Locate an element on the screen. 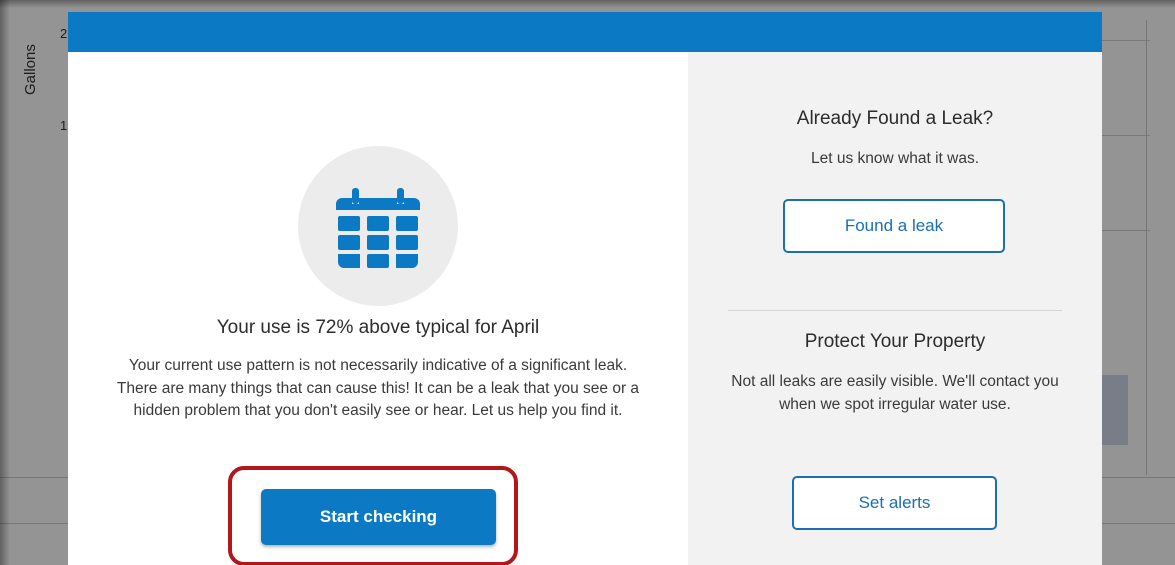 The image size is (1175, 565). set-alerts-button: Set alerts is located at coordinates (894, 503).